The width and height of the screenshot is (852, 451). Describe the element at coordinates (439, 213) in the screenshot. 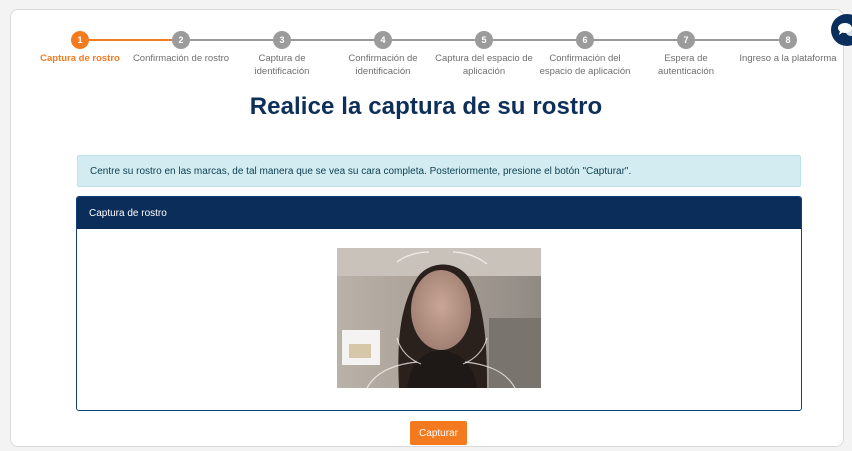

I see `panel-header: Captura de rostro` at that location.